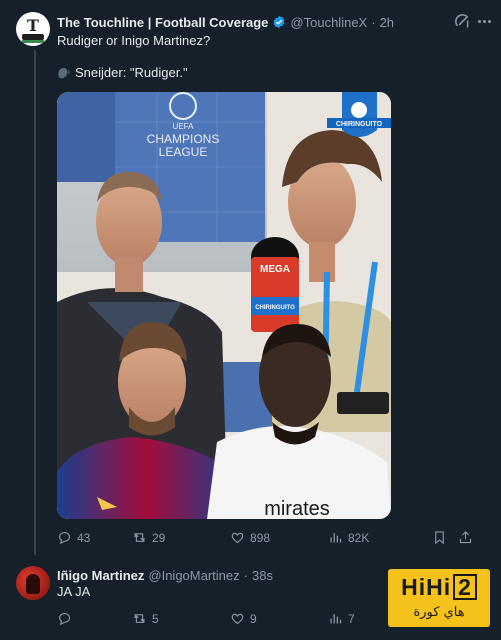  What do you see at coordinates (181, 537) in the screenshot?
I see `repost-button: 29` at bounding box center [181, 537].